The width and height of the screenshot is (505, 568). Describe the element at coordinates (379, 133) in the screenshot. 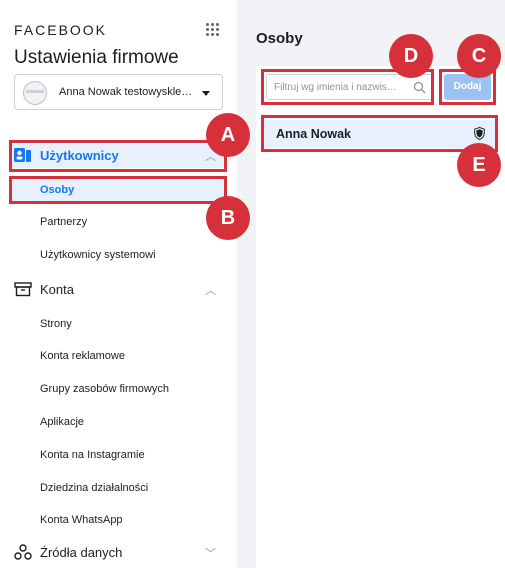

I see `highlight-person-row` at that location.